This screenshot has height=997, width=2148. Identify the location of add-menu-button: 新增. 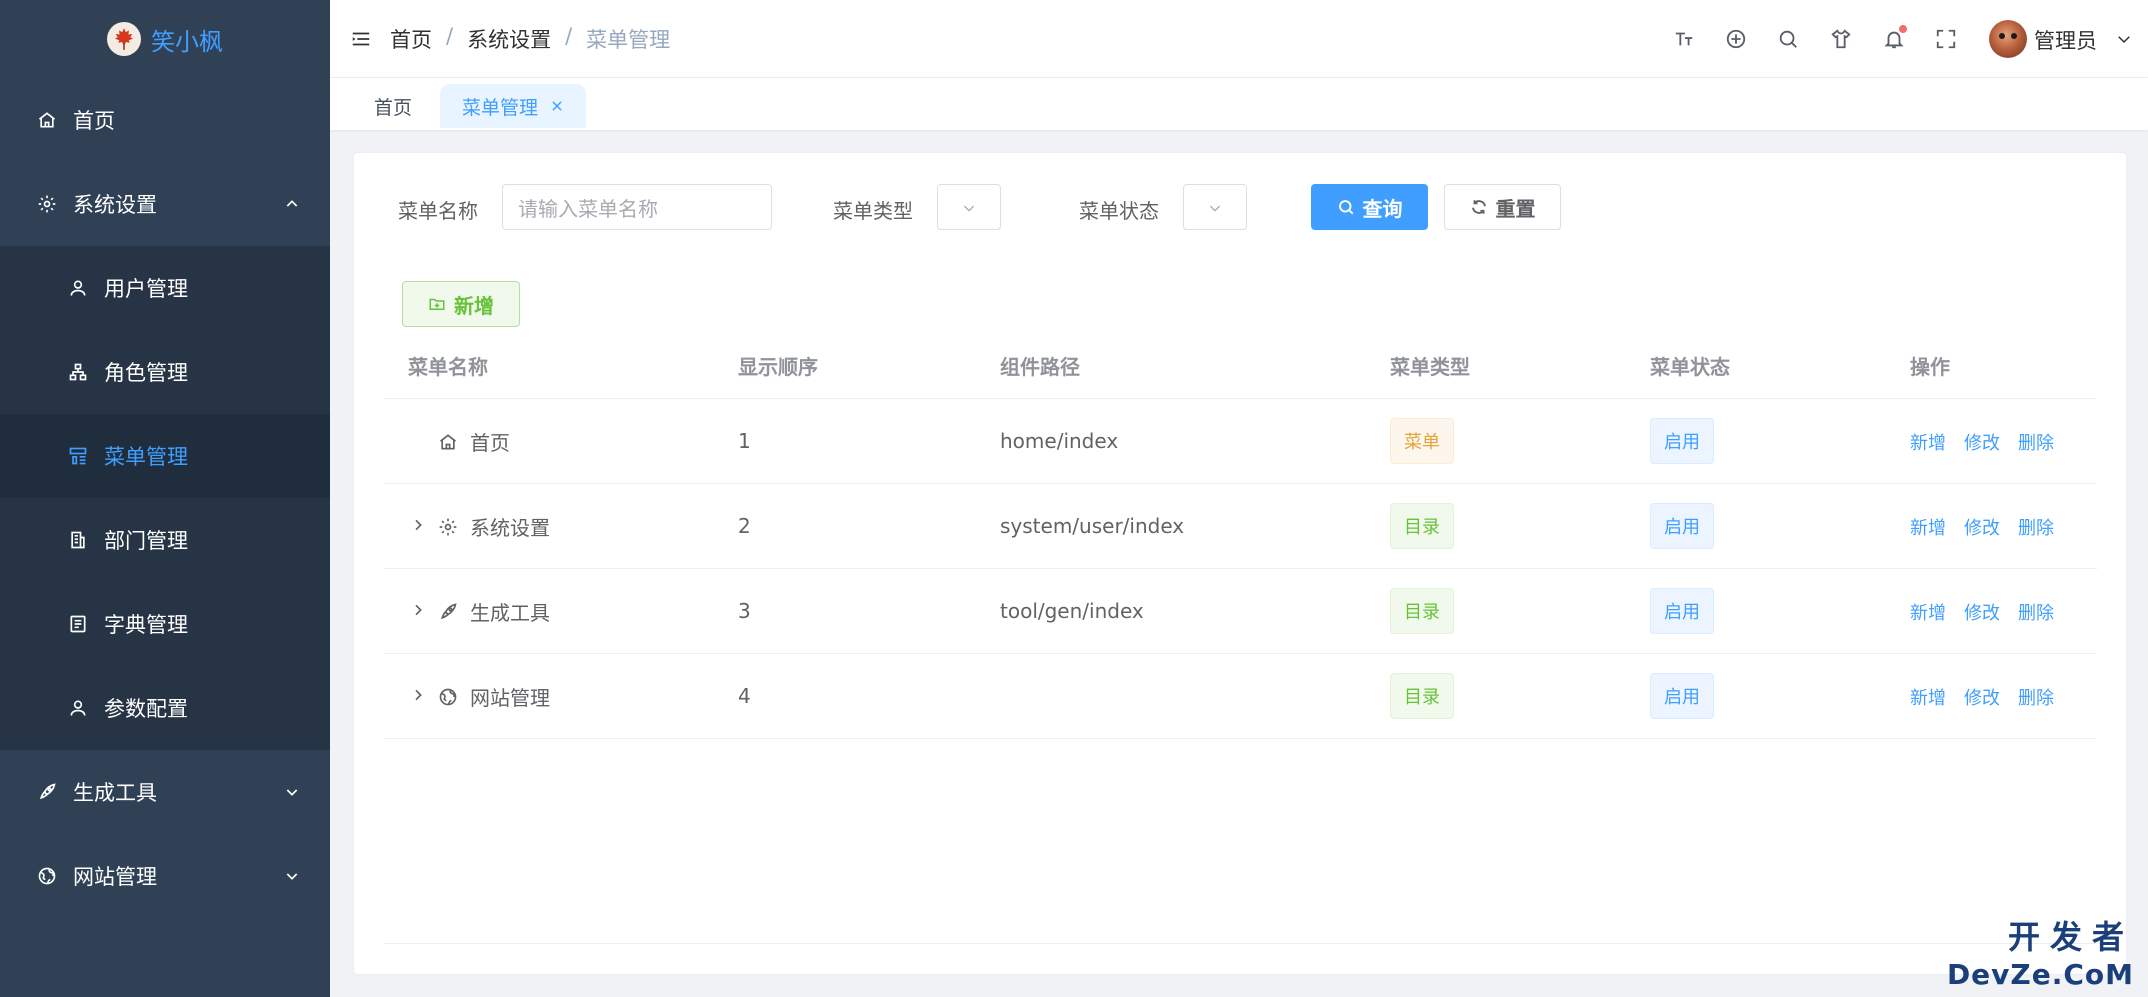
(461, 304).